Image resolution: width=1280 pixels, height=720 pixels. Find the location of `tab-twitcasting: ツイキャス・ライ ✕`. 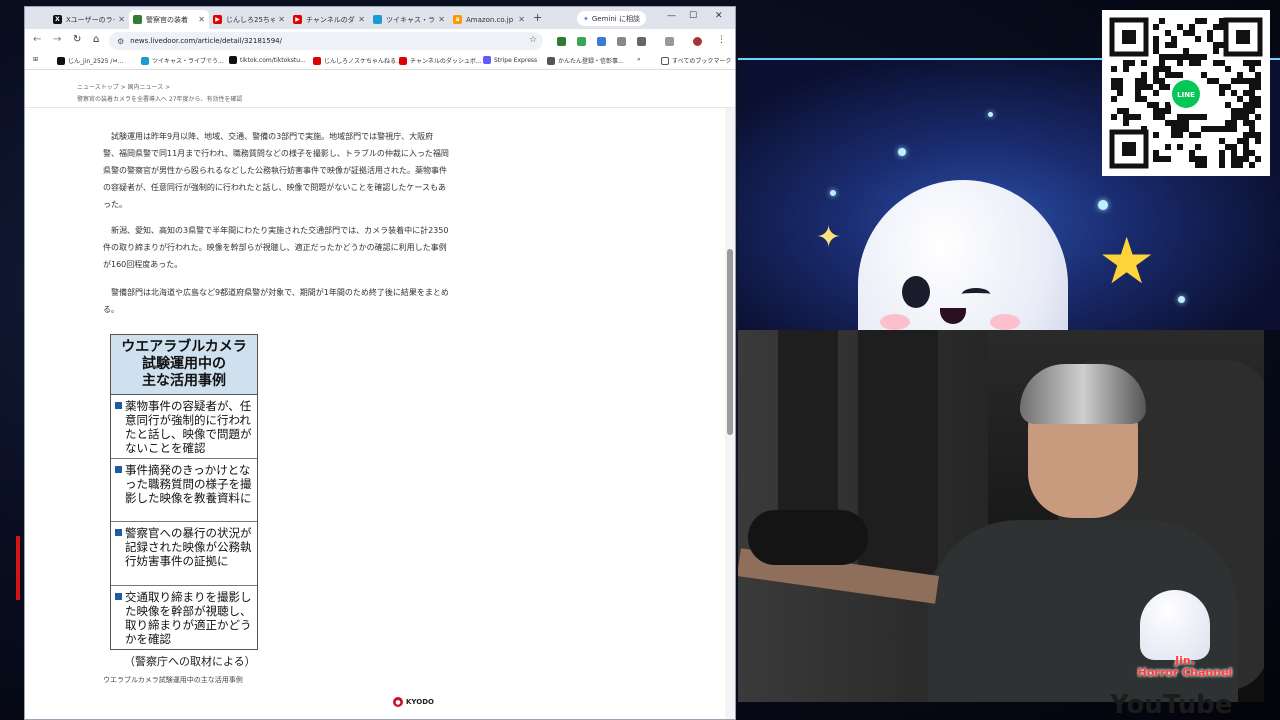

tab-twitcasting: ツイキャス・ライ ✕ is located at coordinates (409, 19).